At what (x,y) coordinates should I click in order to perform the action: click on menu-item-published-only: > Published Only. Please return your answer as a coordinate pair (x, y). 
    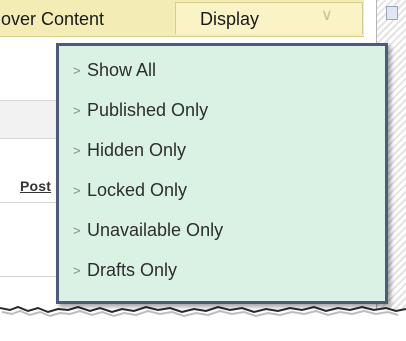
    Looking at the image, I should click on (140, 110).